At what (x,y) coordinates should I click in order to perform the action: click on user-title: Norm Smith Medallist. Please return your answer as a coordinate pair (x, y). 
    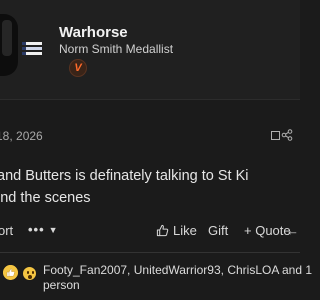
    Looking at the image, I should click on (116, 49).